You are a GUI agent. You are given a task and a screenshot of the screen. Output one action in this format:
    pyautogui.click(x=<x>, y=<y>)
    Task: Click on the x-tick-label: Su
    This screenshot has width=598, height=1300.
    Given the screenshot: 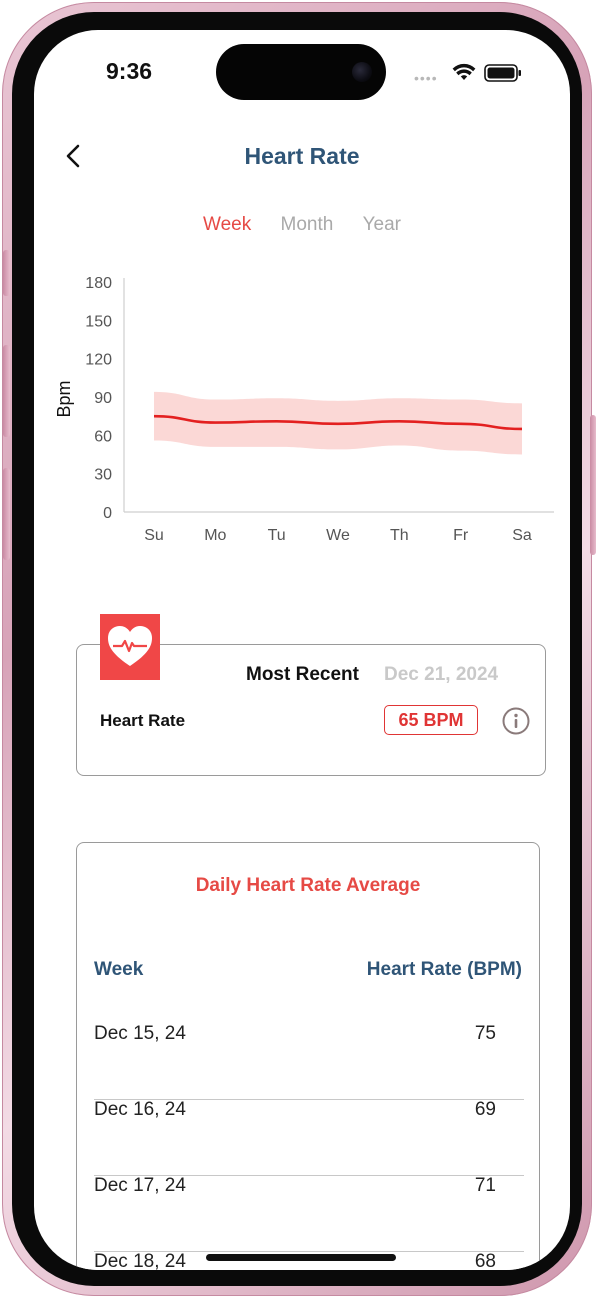 What is the action you would take?
    pyautogui.click(x=154, y=535)
    